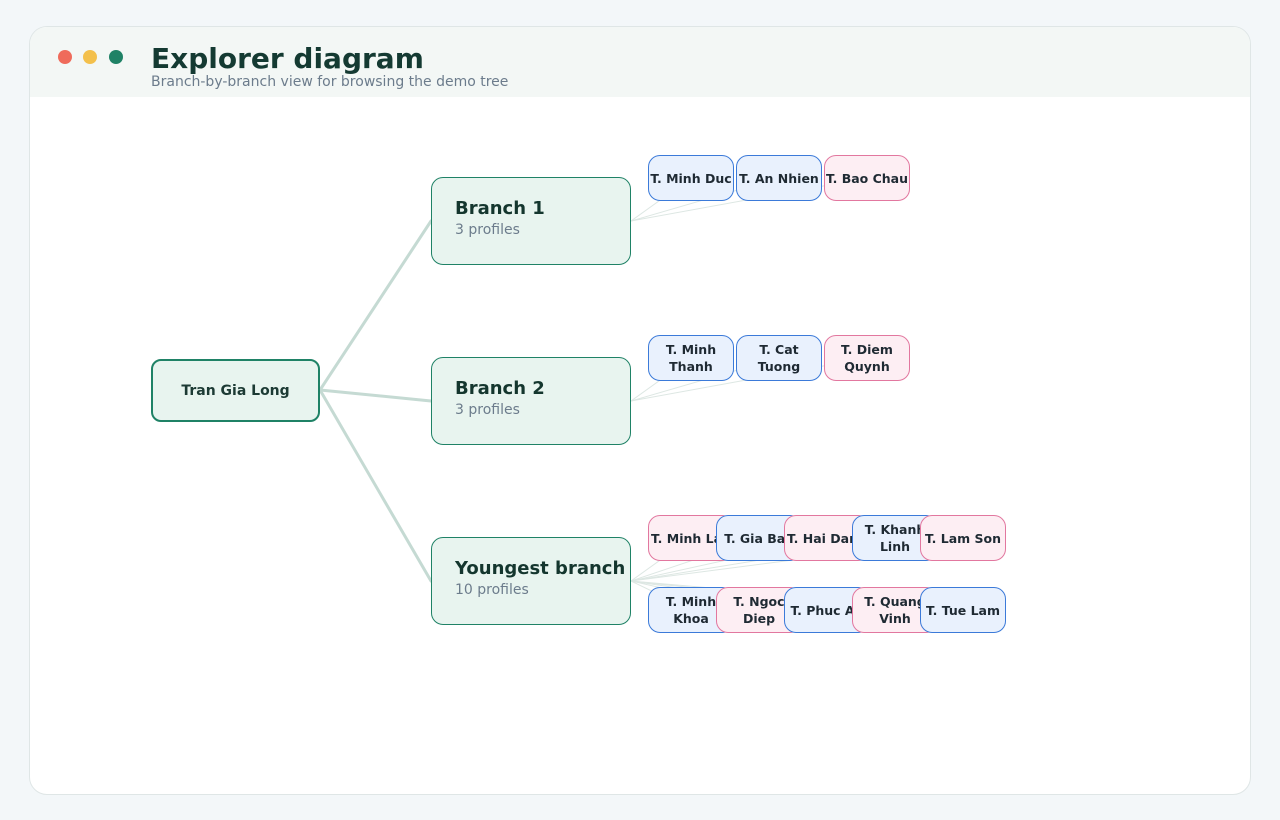  I want to click on minimize-window-button, so click(90, 57).